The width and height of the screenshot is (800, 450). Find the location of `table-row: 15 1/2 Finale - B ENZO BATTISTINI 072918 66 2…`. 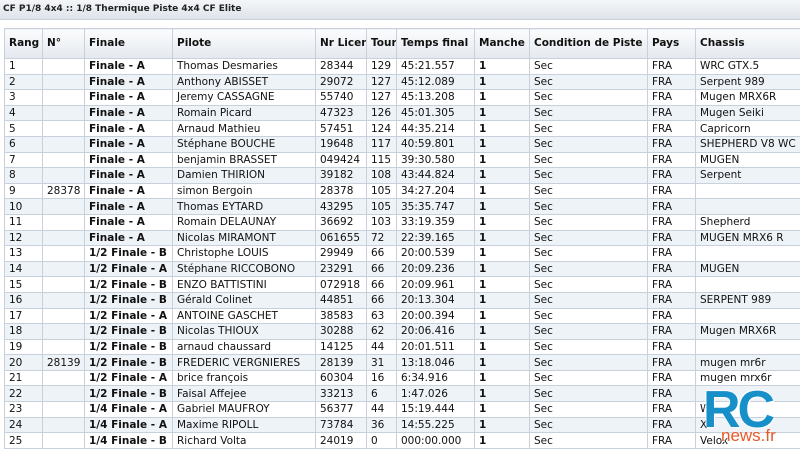

table-row: 15 1/2 Finale - B ENZO BATTISTINI 072918 66 2… is located at coordinates (402, 284).